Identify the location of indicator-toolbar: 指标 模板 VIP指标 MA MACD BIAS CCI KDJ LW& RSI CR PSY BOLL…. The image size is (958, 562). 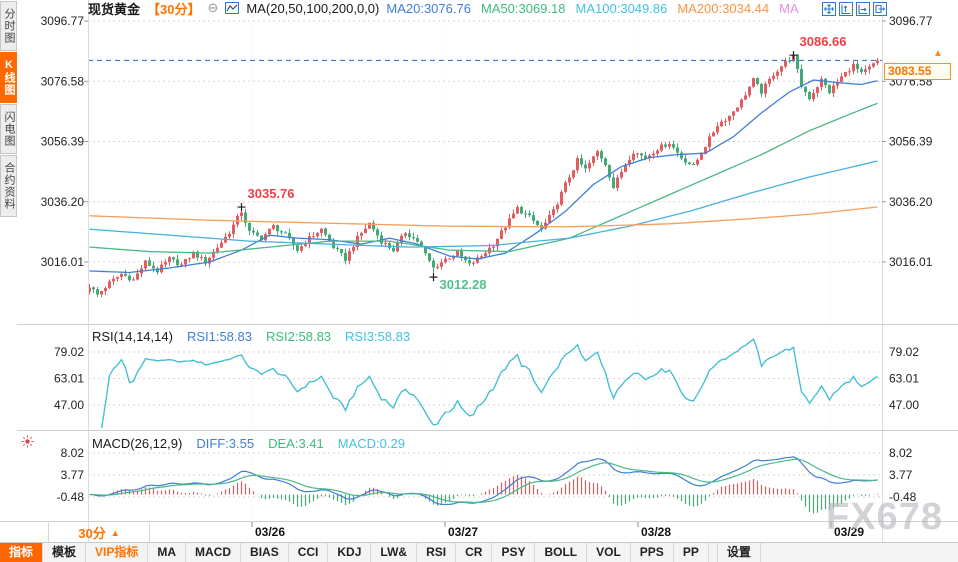
(479, 552).